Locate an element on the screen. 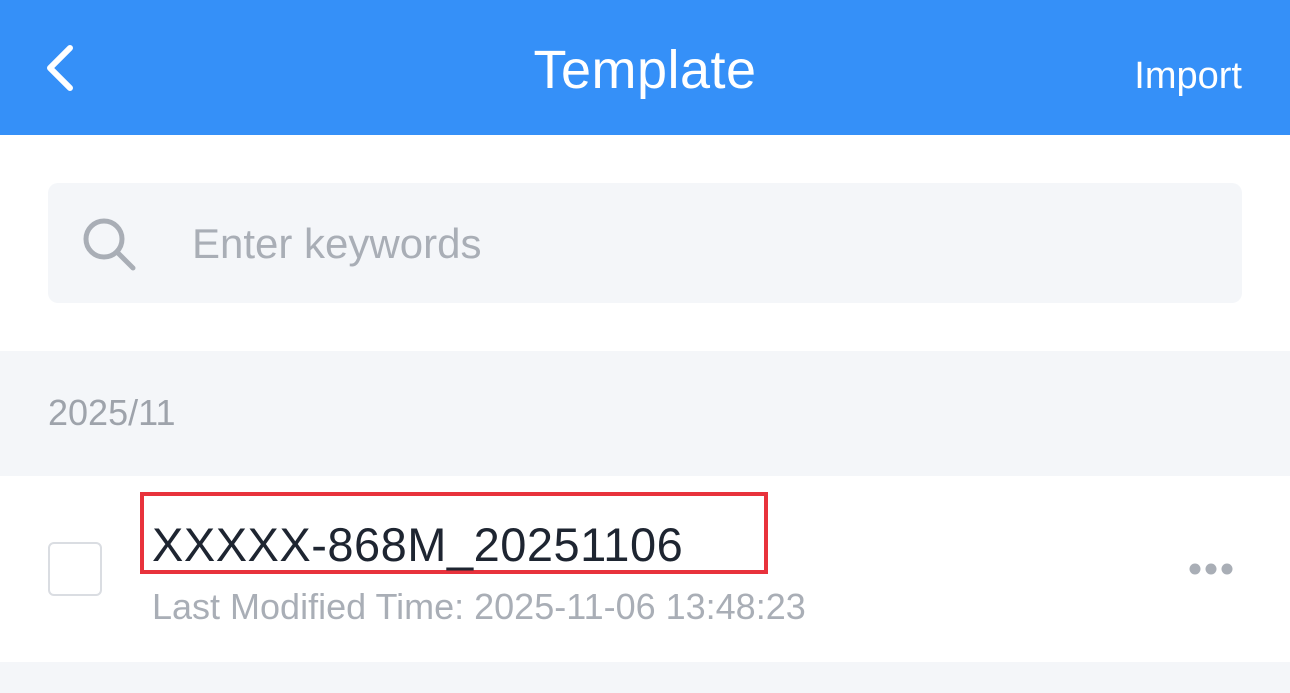  last-modified-label: Last Modified Time: is located at coordinates (313, 606).